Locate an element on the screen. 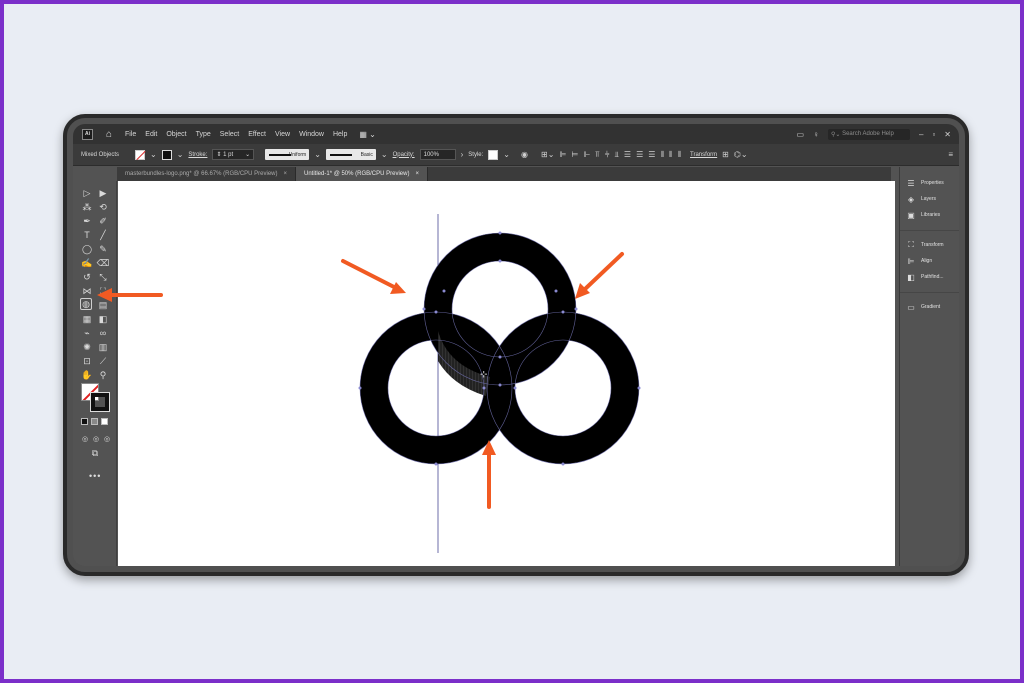  free-transform-tool-icon: ⛶ is located at coordinates (103, 291).